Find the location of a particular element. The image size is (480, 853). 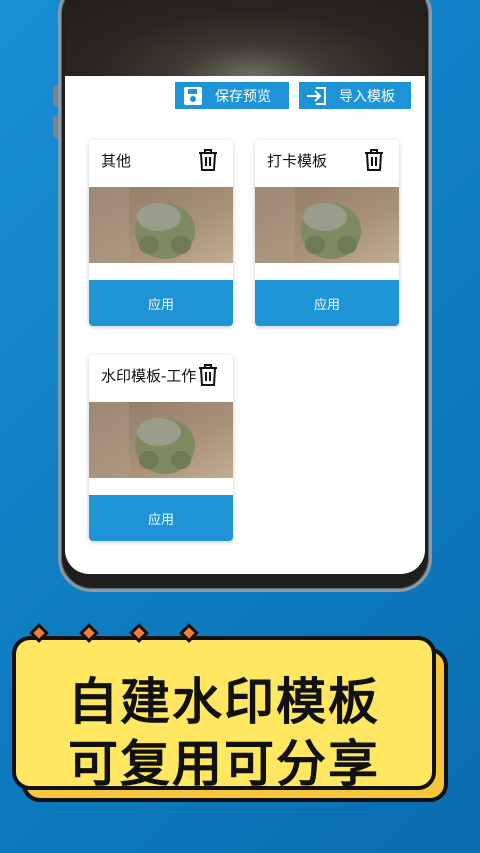

template-card: 其他 应用 is located at coordinates (161, 233).